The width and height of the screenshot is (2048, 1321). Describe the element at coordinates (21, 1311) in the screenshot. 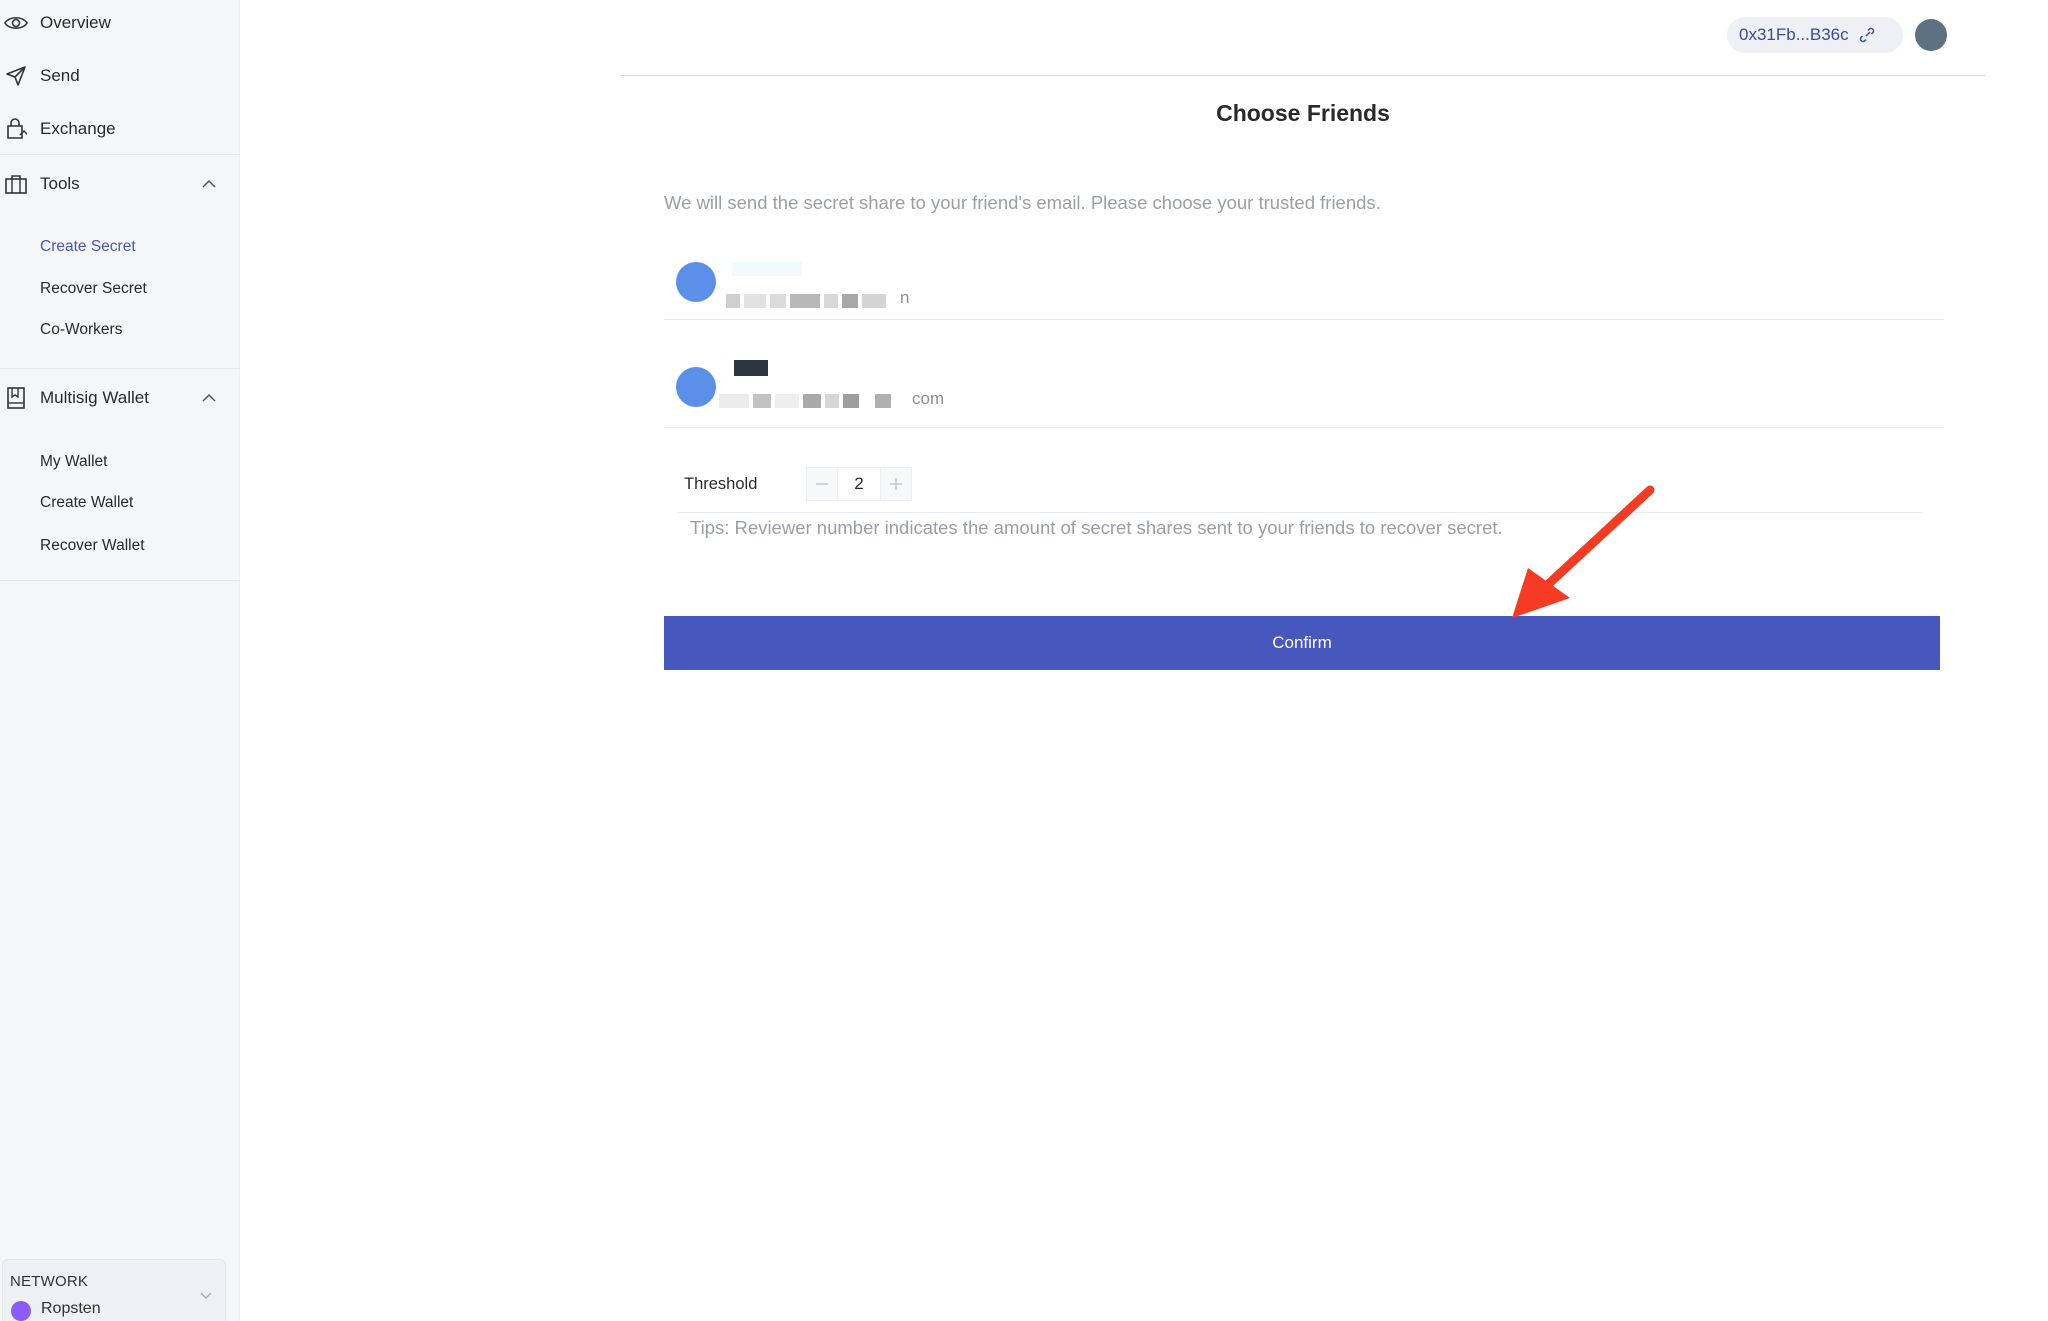

I see `network-status-dot` at that location.